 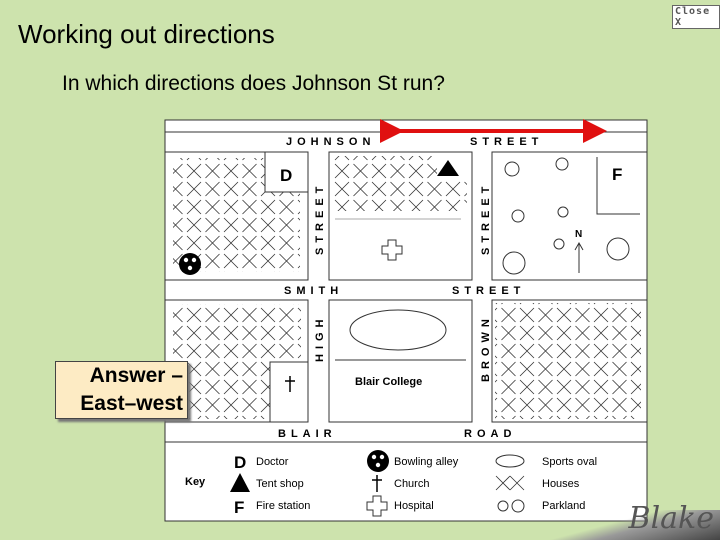 What do you see at coordinates (578, 234) in the screenshot?
I see `north-label: N` at bounding box center [578, 234].